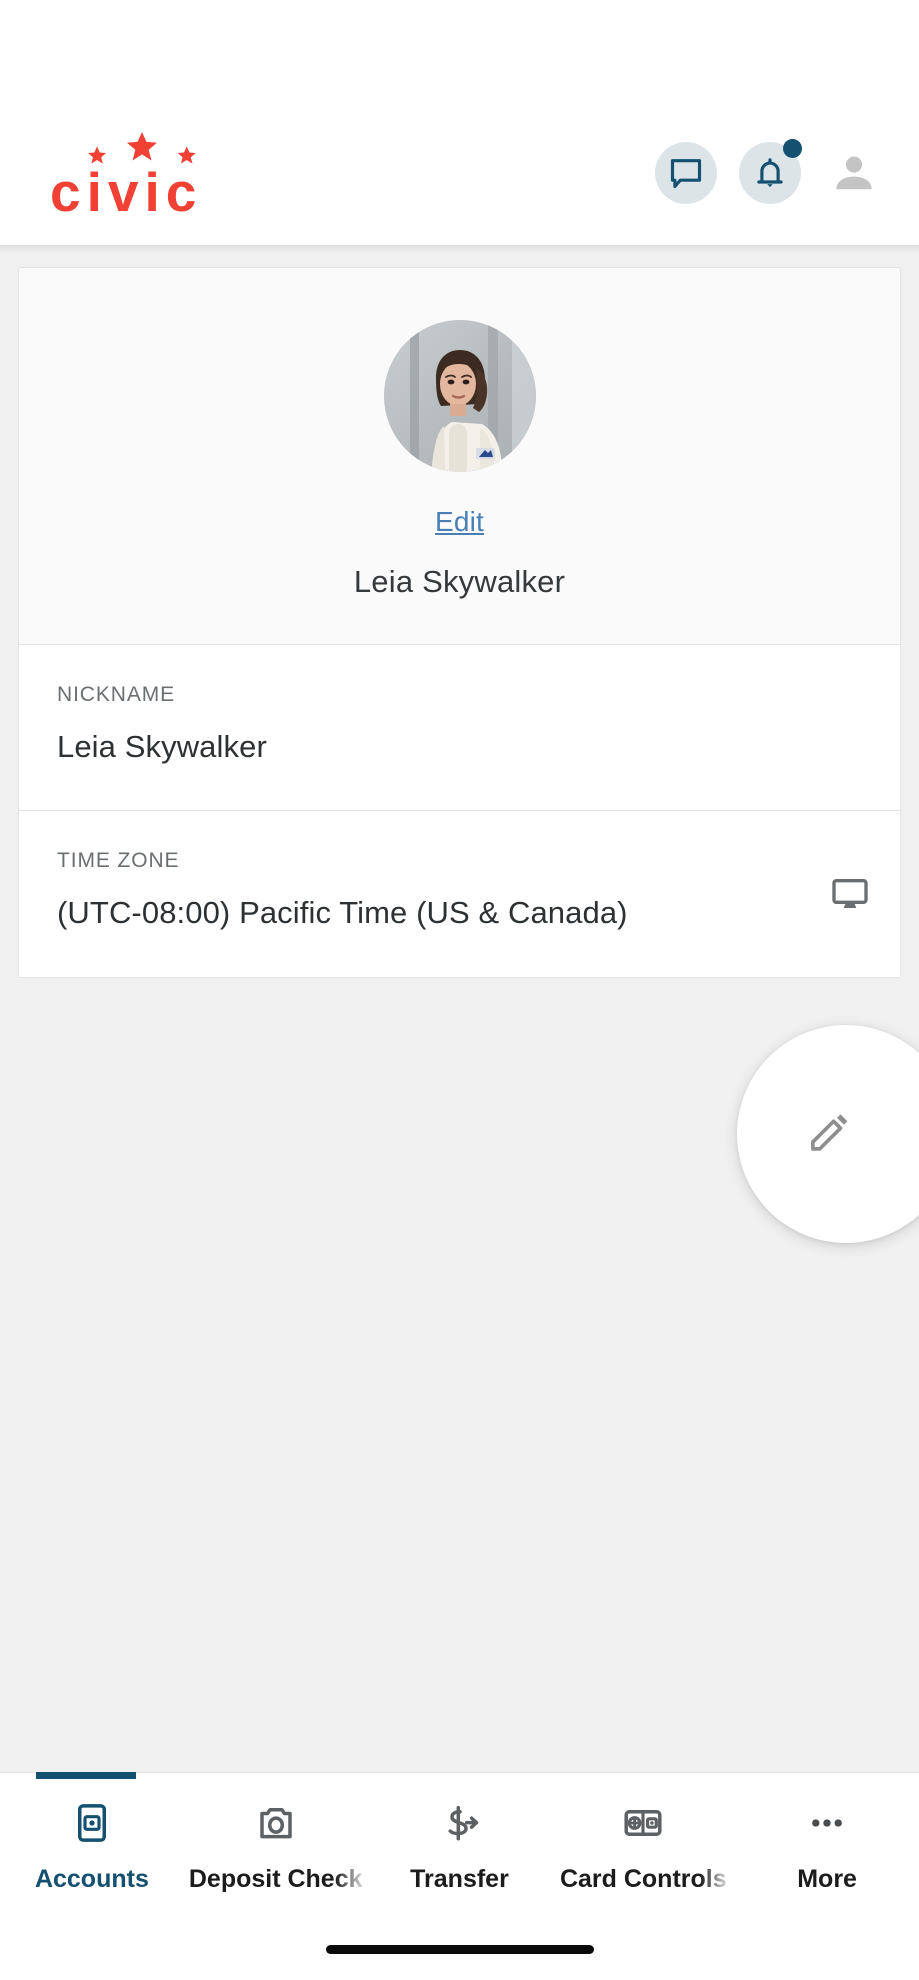  What do you see at coordinates (92, 1823) in the screenshot?
I see `mobile-card-icon` at bounding box center [92, 1823].